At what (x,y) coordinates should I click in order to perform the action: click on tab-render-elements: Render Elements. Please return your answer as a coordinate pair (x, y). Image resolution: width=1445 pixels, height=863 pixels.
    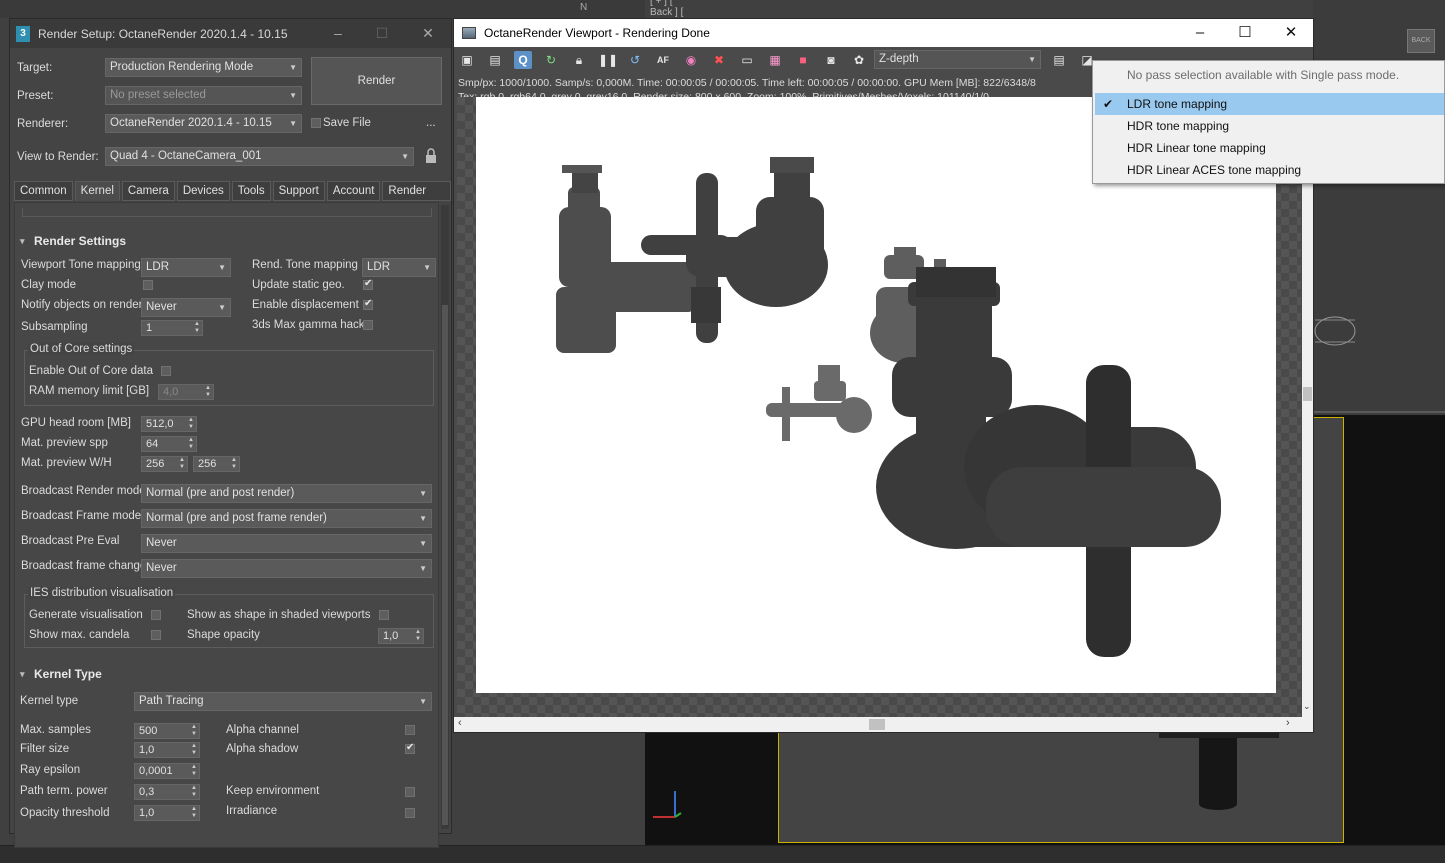
    Looking at the image, I should click on (416, 198).